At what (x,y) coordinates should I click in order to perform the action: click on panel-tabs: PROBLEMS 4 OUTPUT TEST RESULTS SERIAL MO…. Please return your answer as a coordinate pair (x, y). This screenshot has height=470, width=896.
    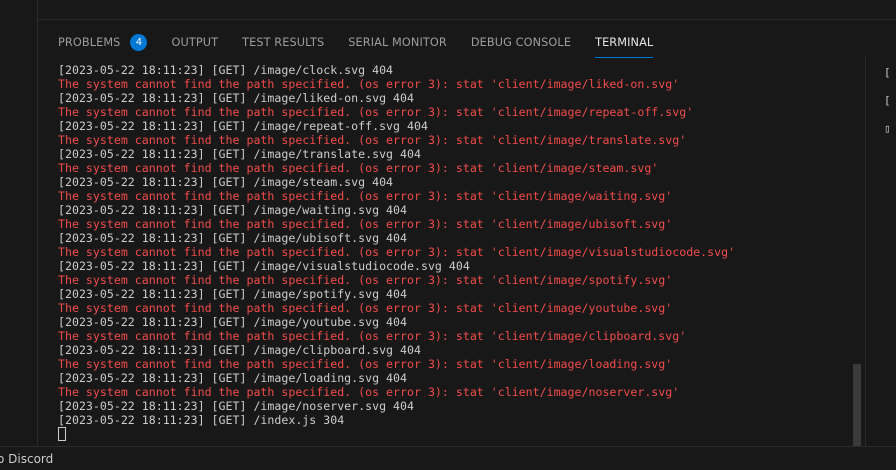
    Looking at the image, I should click on (367, 43).